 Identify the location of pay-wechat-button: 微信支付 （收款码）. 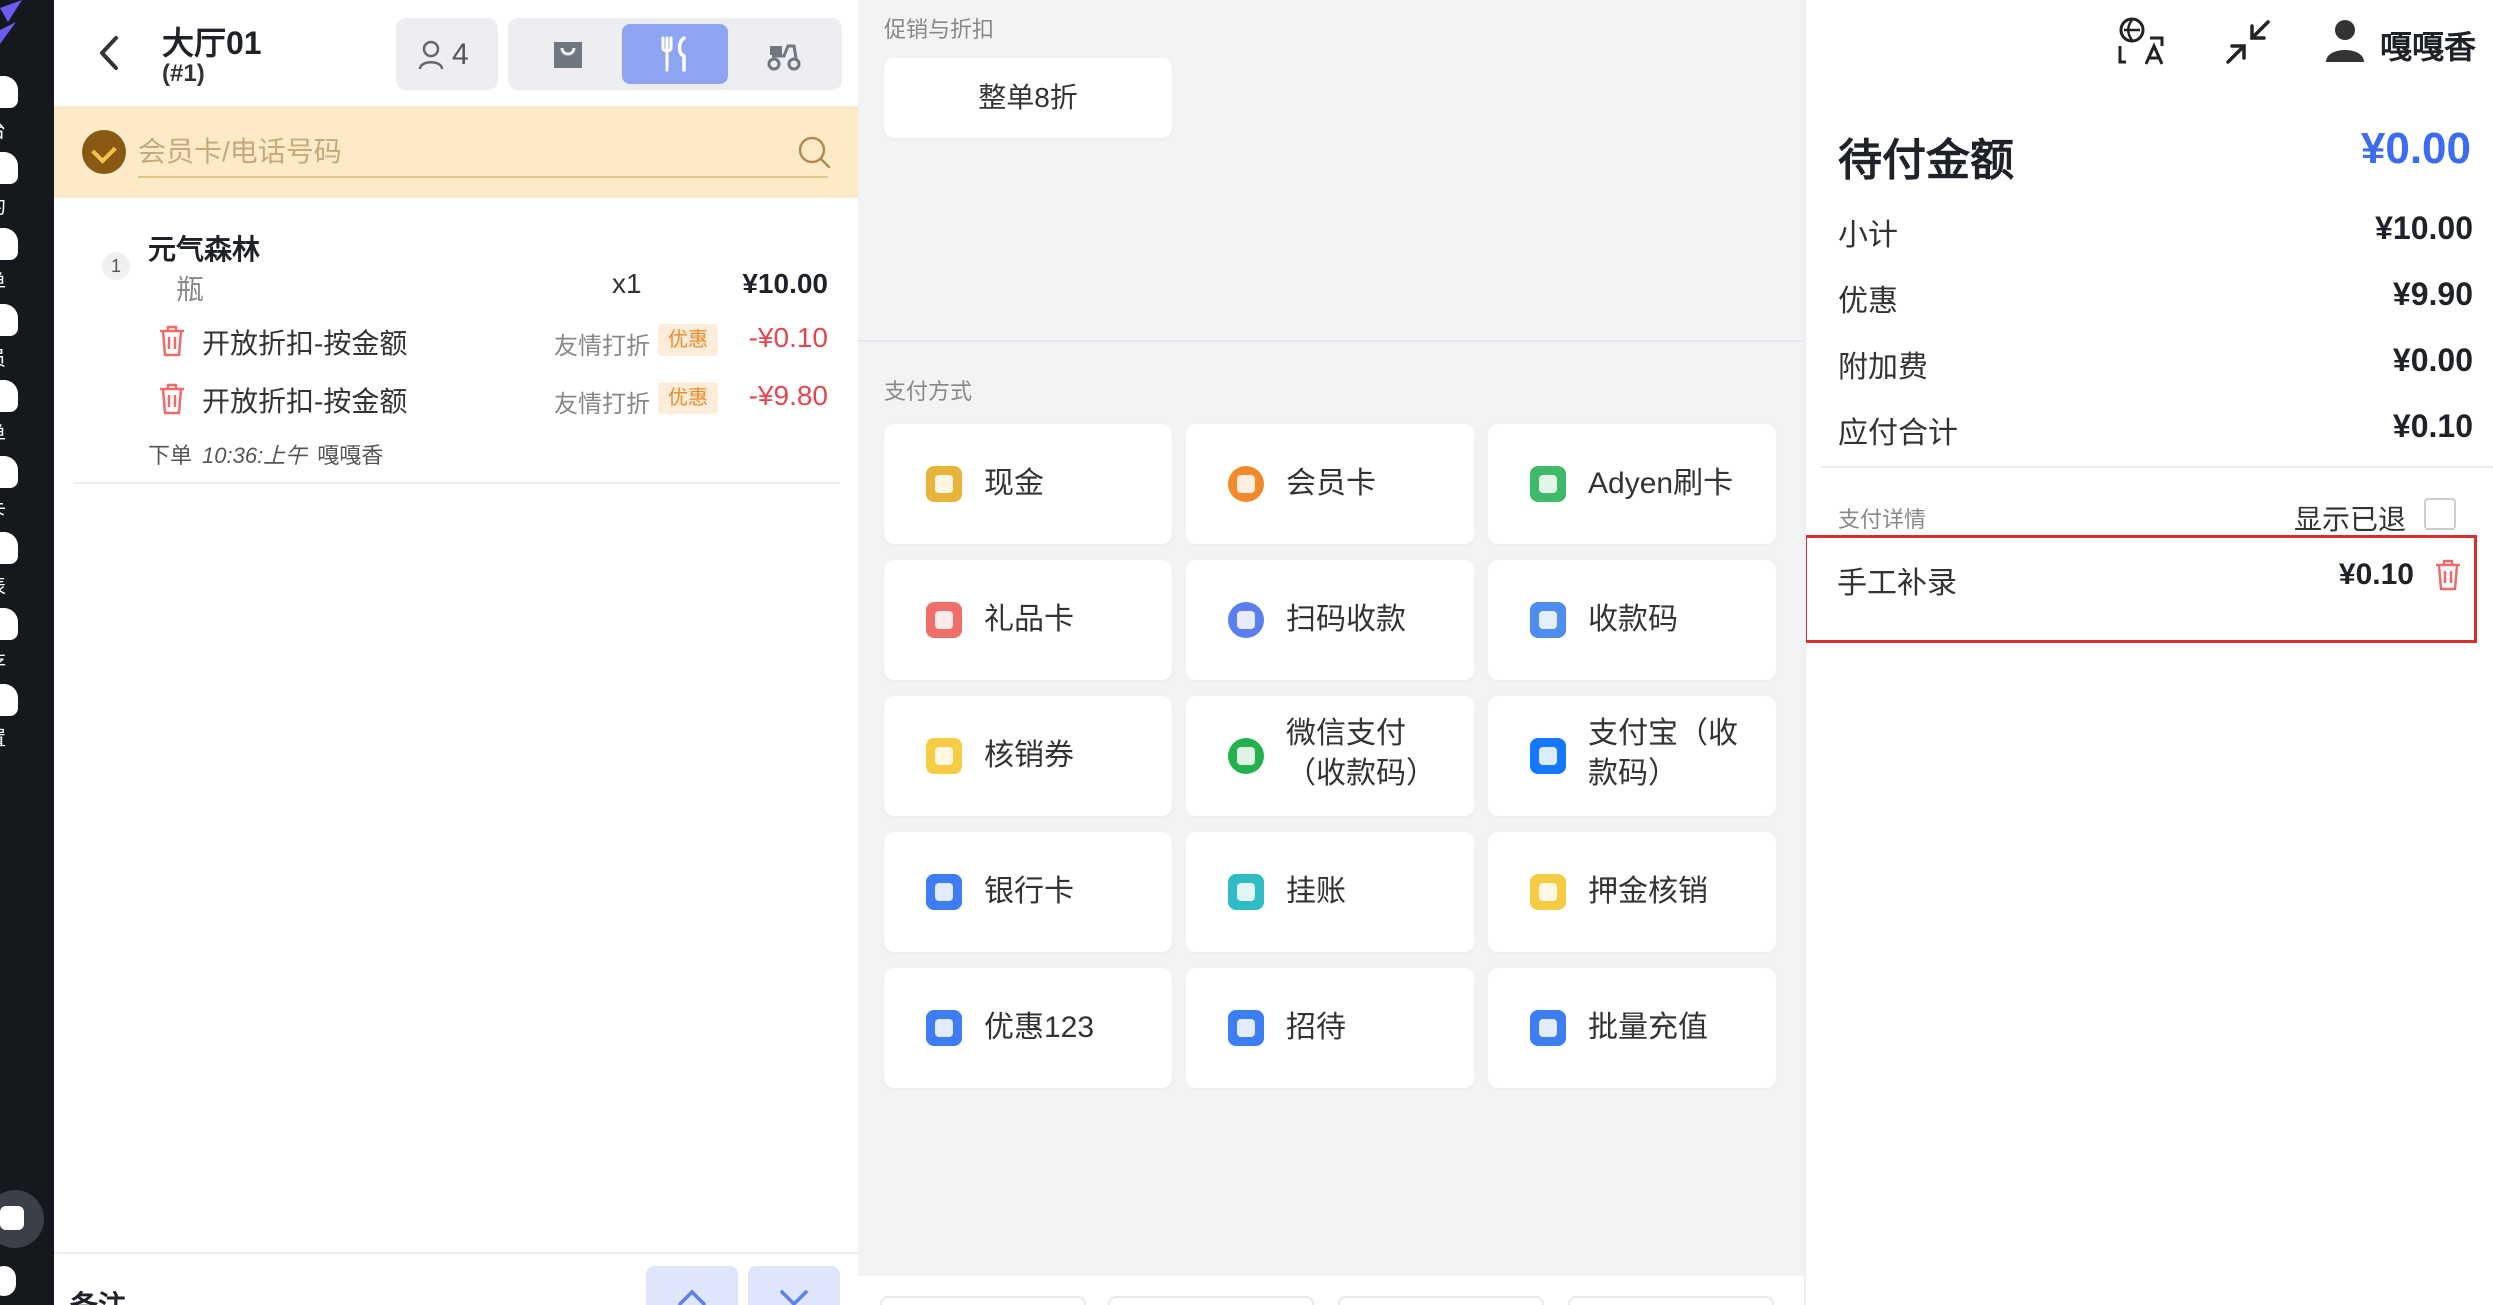
(1330, 756).